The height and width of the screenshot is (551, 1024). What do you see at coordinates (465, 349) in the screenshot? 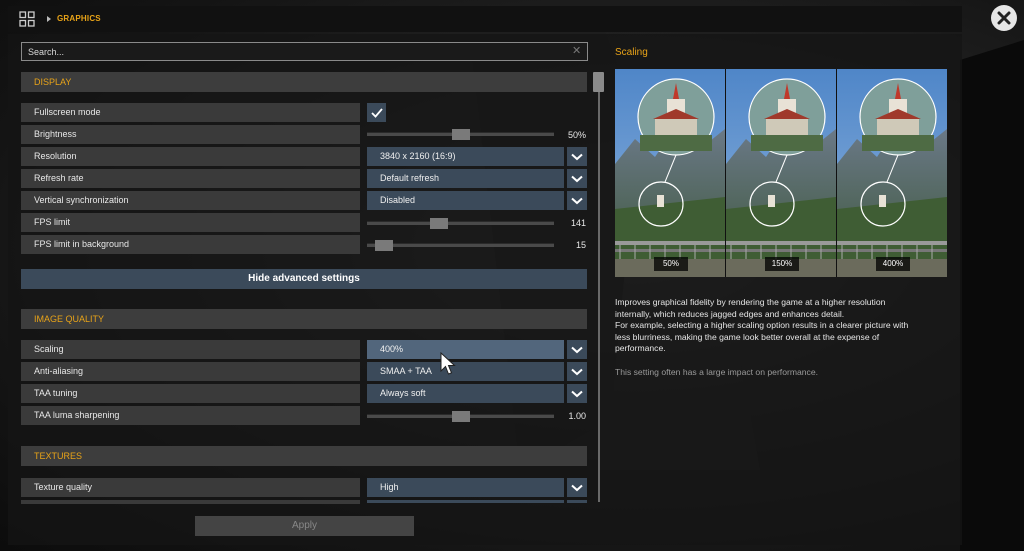
I see `scaling-dropdown: 400%` at bounding box center [465, 349].